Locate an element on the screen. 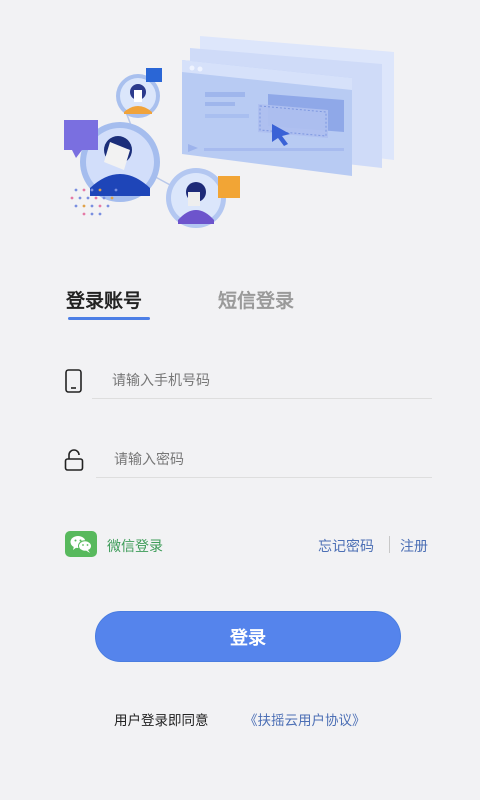  password-input-underline is located at coordinates (264, 477).